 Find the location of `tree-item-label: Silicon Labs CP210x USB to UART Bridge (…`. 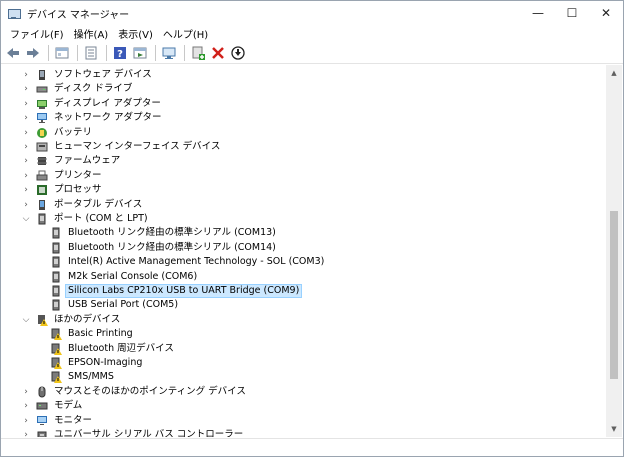

tree-item-label: Silicon Labs CP210x USB to UART Bridge (… is located at coordinates (184, 291).